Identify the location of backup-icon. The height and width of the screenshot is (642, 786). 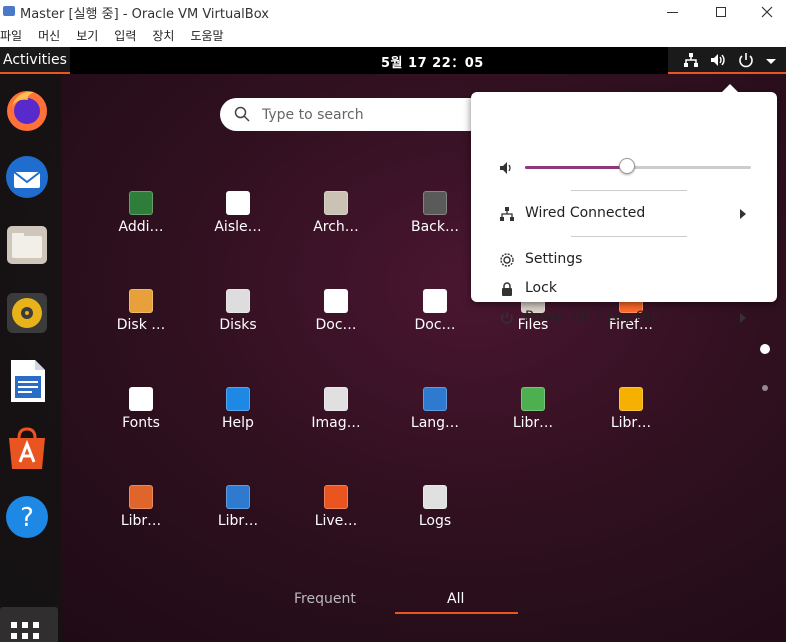
(435, 203).